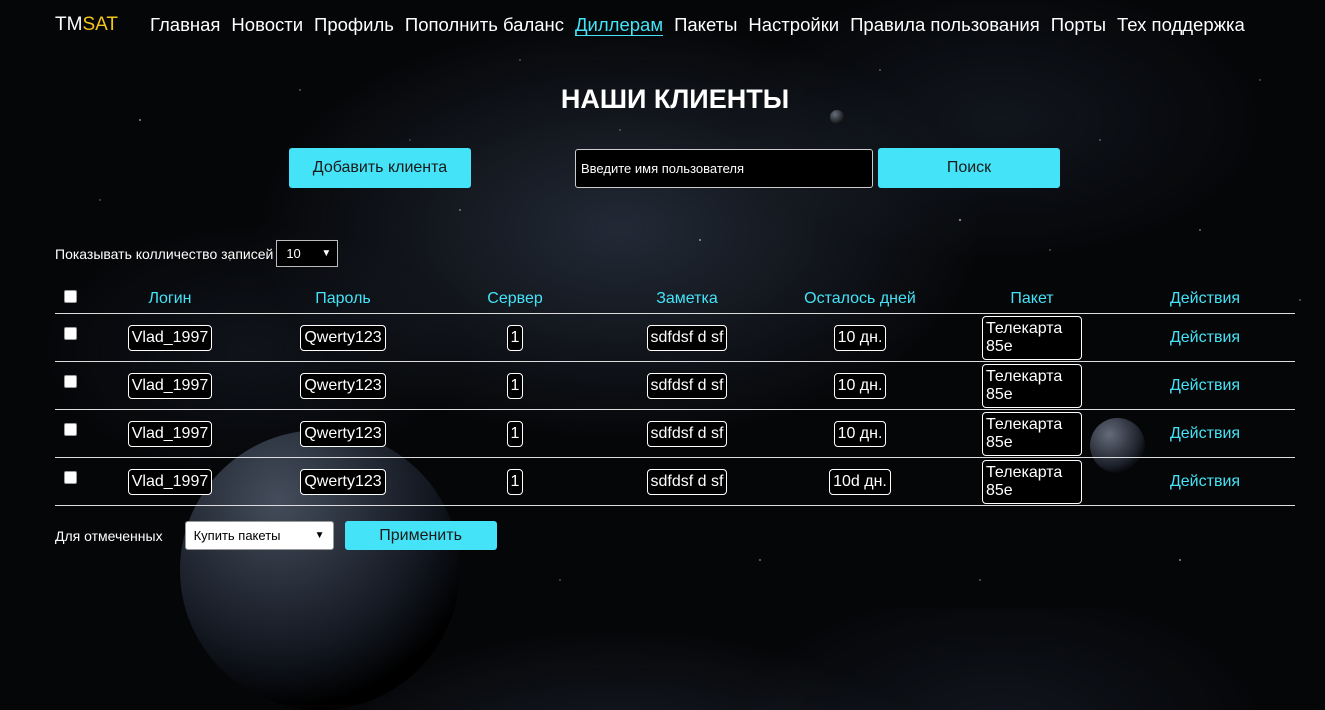 The image size is (1325, 710). Describe the element at coordinates (1205, 298) in the screenshot. I see `header-actions: Действия` at that location.